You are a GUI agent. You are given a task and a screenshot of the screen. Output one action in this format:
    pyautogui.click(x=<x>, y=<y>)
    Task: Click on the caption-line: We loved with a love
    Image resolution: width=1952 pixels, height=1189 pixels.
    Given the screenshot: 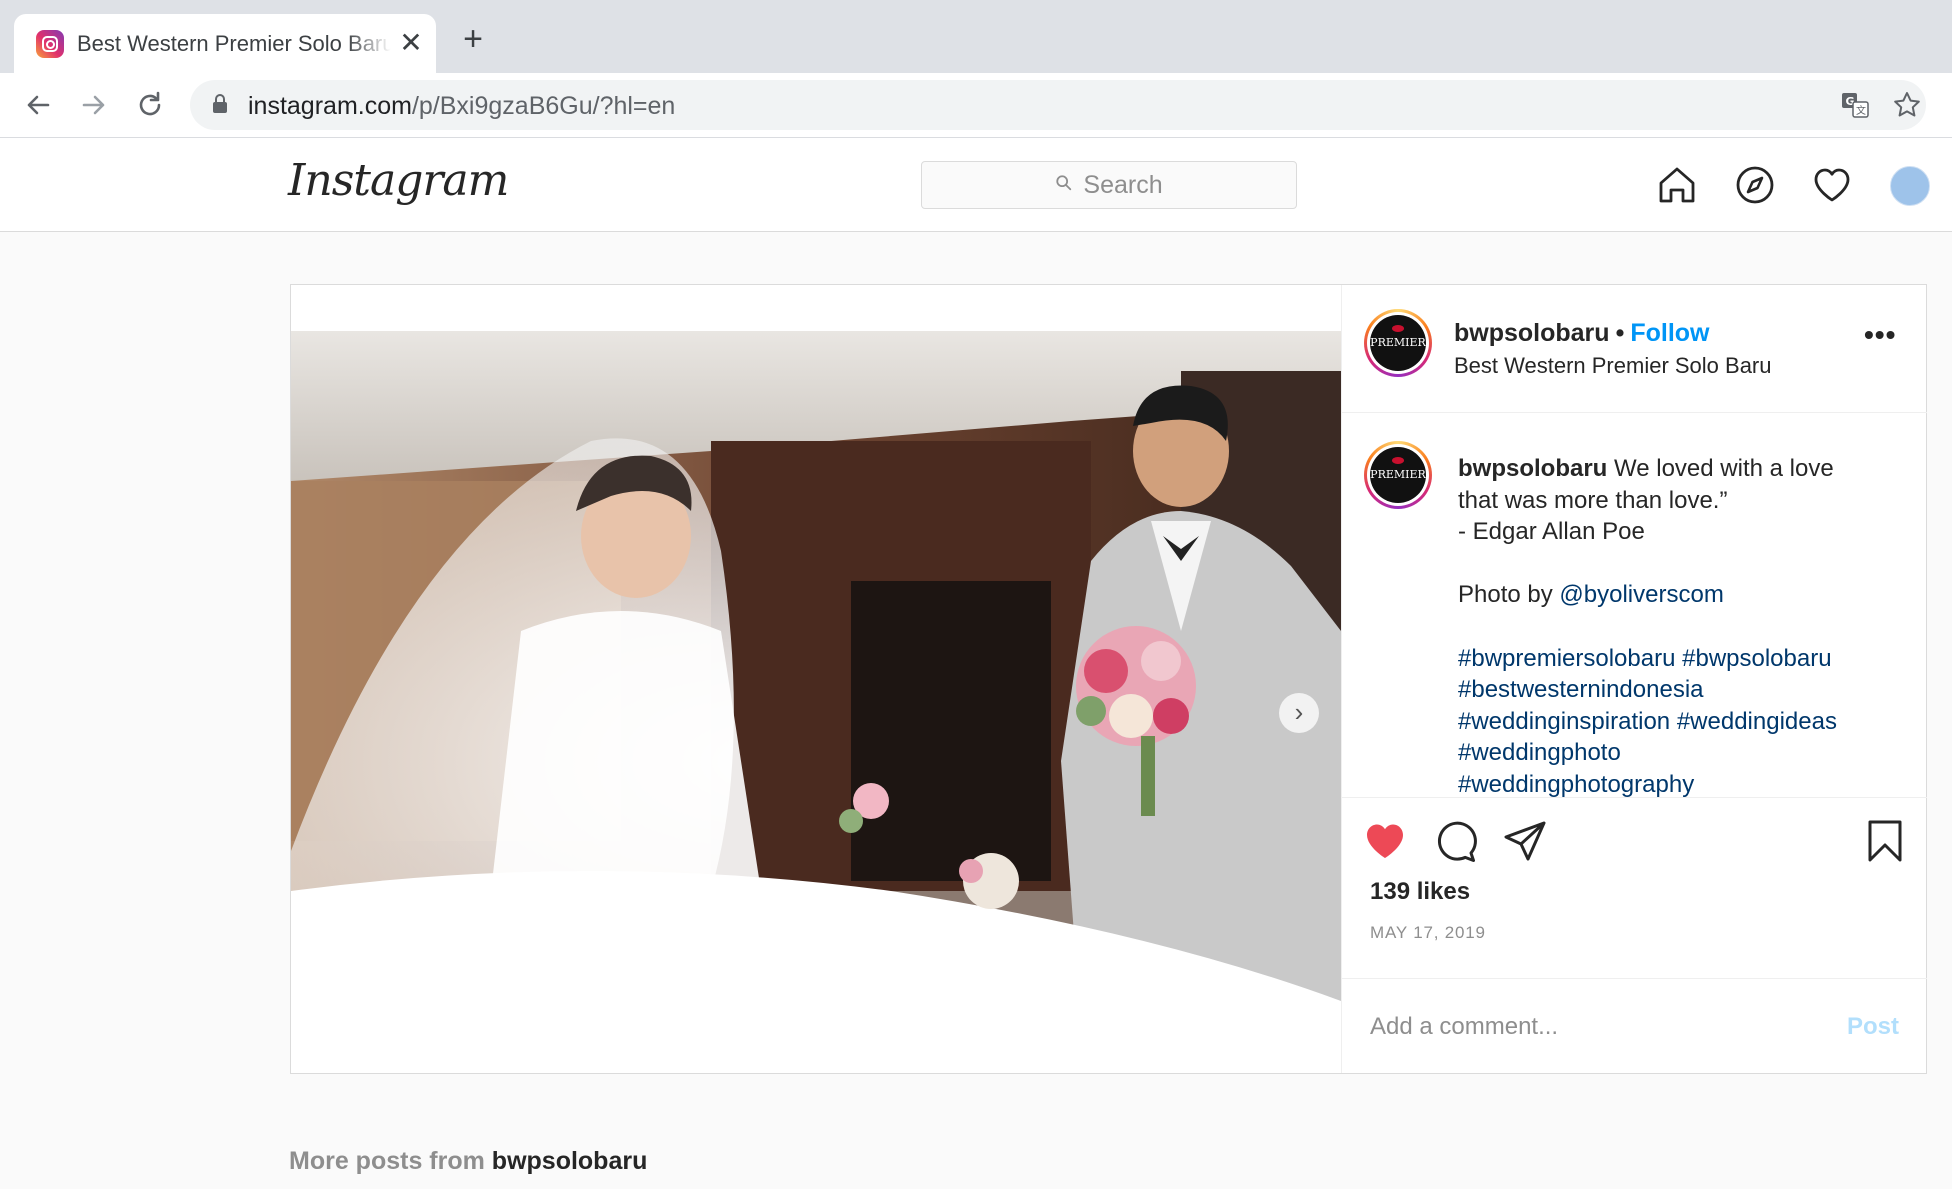 What is the action you would take?
    pyautogui.click(x=1724, y=468)
    